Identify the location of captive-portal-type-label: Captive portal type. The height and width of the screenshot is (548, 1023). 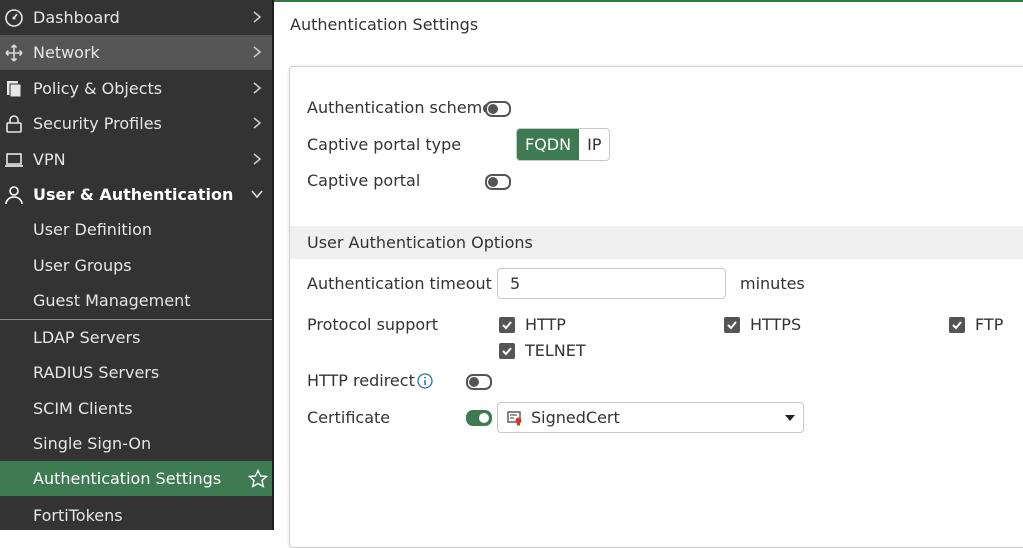
(384, 144).